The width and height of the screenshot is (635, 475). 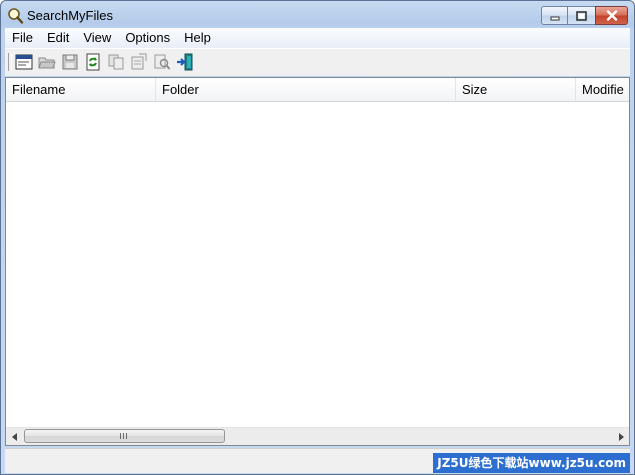 I want to click on close-button, so click(x=611, y=15).